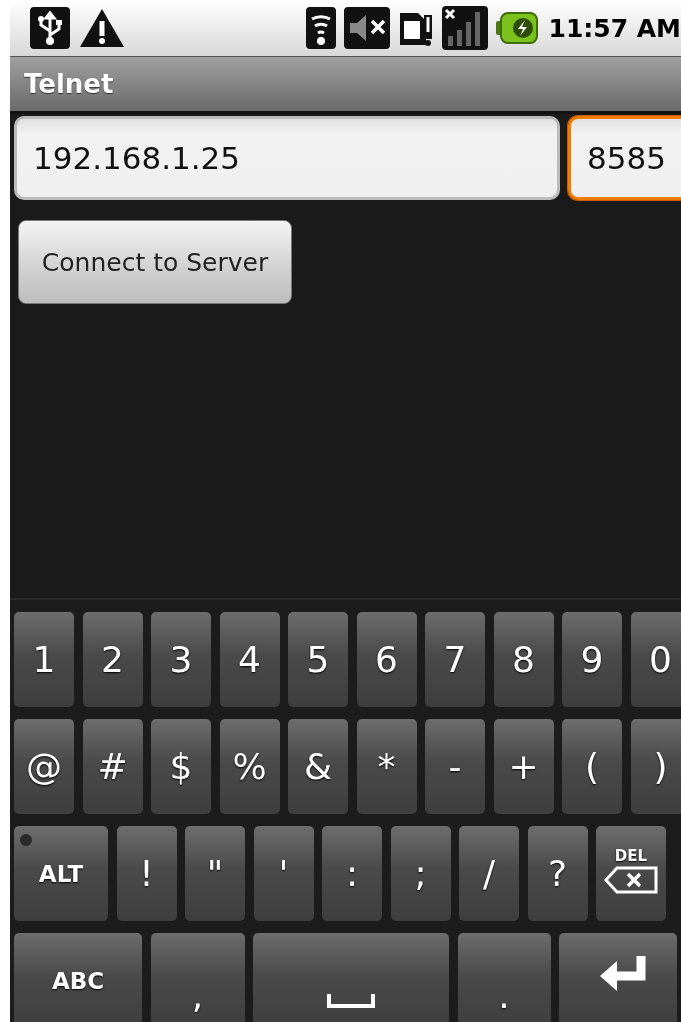 The width and height of the screenshot is (681, 1022). I want to click on muted-speaker-icon, so click(367, 28).